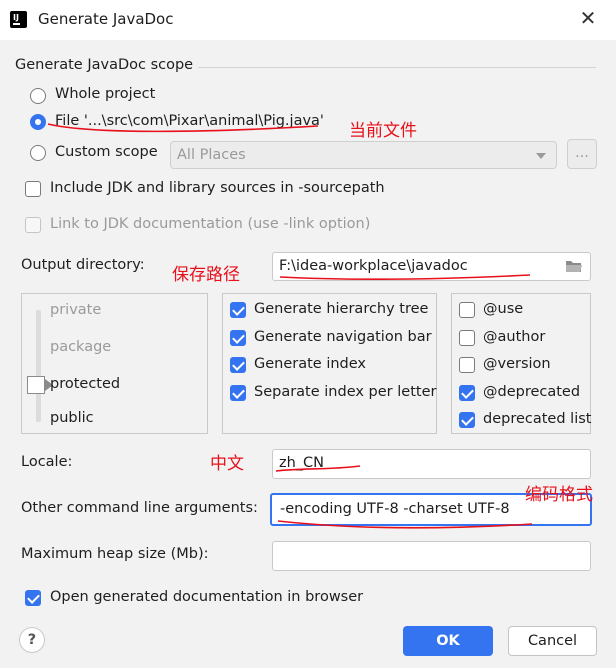 The height and width of the screenshot is (668, 616). Describe the element at coordinates (574, 266) in the screenshot. I see `folder-icon` at that location.